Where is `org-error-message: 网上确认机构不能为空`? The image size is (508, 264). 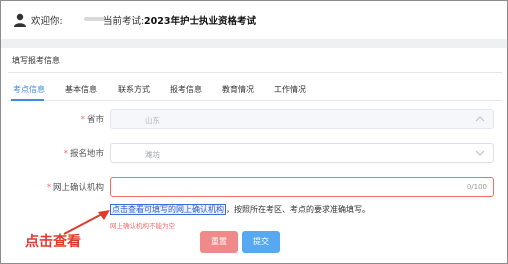
org-error-message: 网上确认机构不能为空 is located at coordinates (142, 226).